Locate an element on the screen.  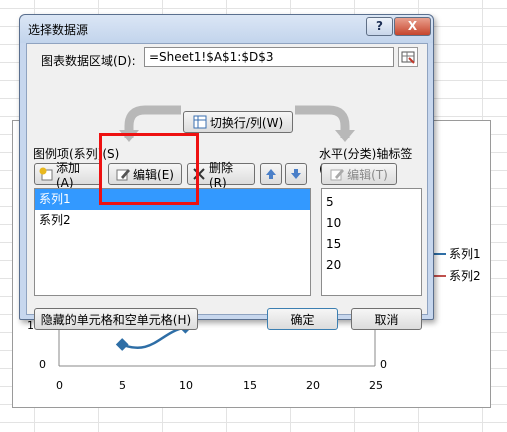
axis-label-item-5: 5 is located at coordinates (371, 202).